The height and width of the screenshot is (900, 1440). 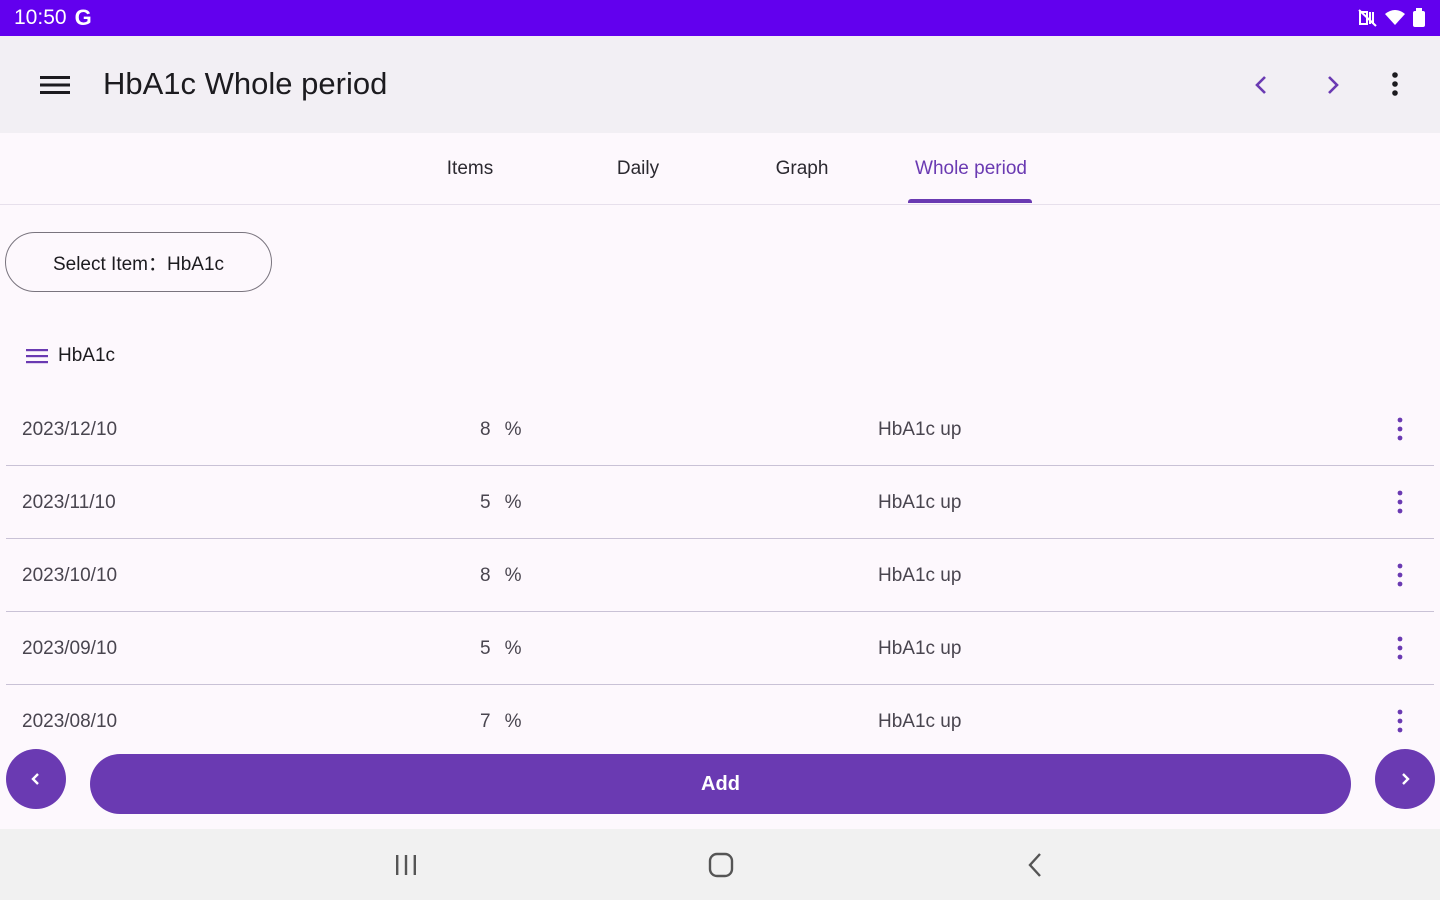 I want to click on status-right, so click(x=1392, y=18).